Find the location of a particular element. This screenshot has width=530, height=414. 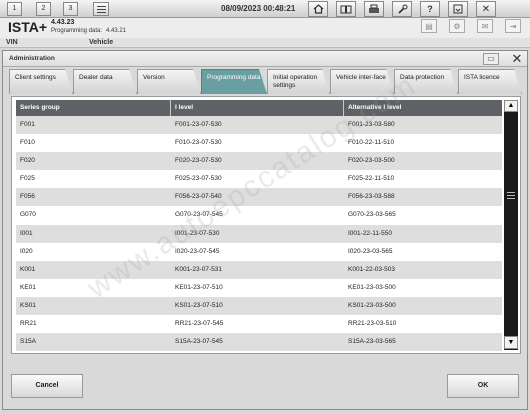

gear-icon: ⚙ is located at coordinates (457, 26).